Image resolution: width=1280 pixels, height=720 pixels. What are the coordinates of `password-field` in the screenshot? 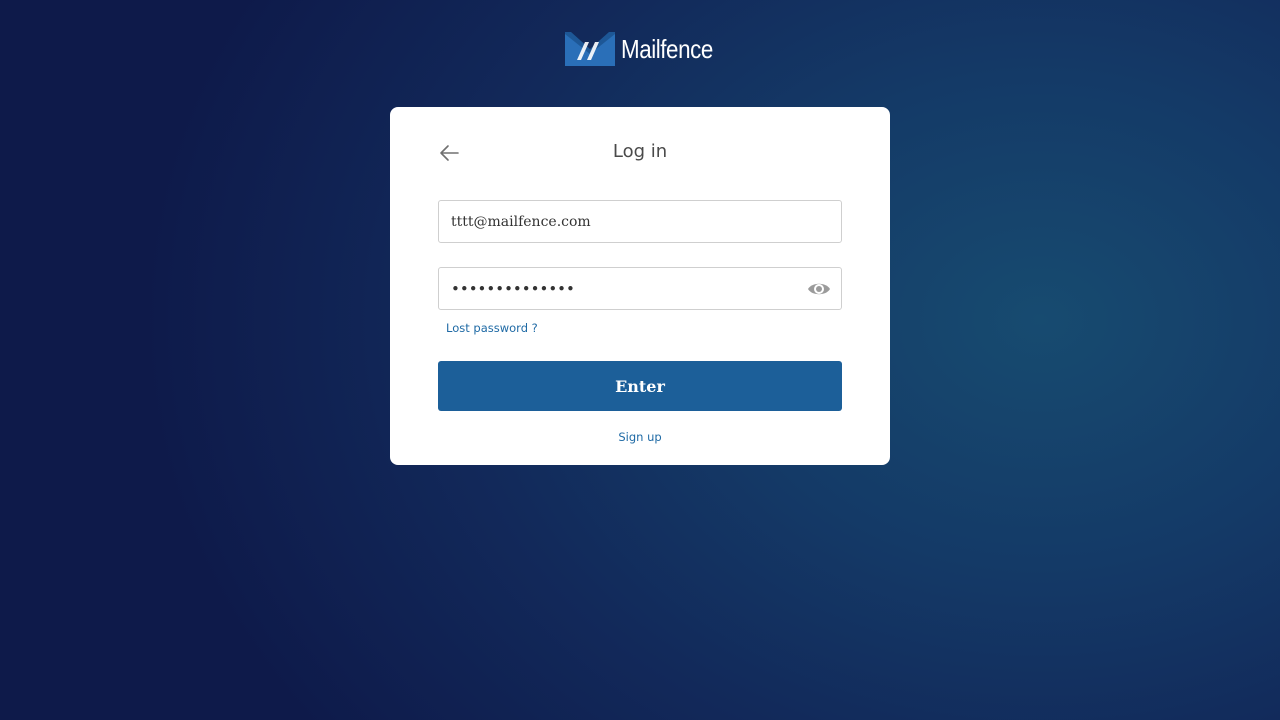 It's located at (615, 288).